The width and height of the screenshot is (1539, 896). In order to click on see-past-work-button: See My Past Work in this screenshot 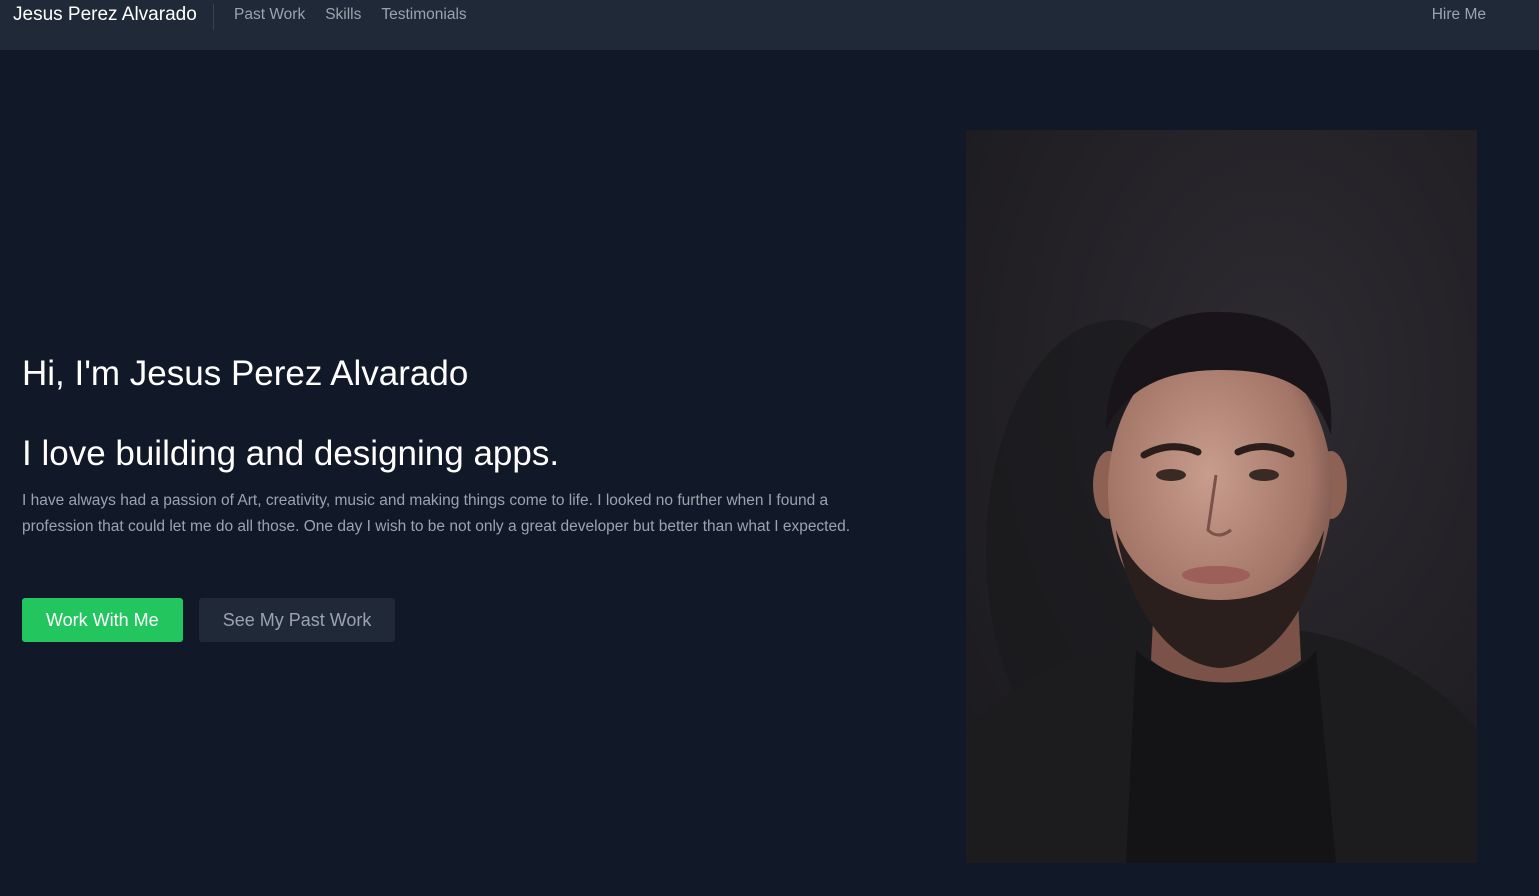, I will do `click(297, 620)`.